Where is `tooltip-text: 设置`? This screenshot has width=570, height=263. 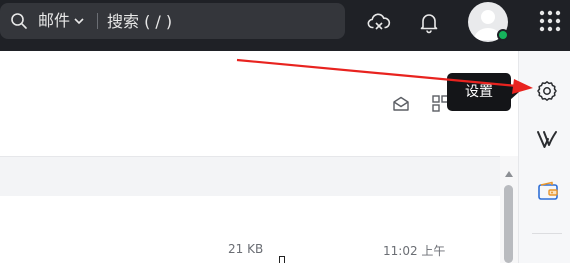
tooltip-text: 设置 is located at coordinates (479, 92).